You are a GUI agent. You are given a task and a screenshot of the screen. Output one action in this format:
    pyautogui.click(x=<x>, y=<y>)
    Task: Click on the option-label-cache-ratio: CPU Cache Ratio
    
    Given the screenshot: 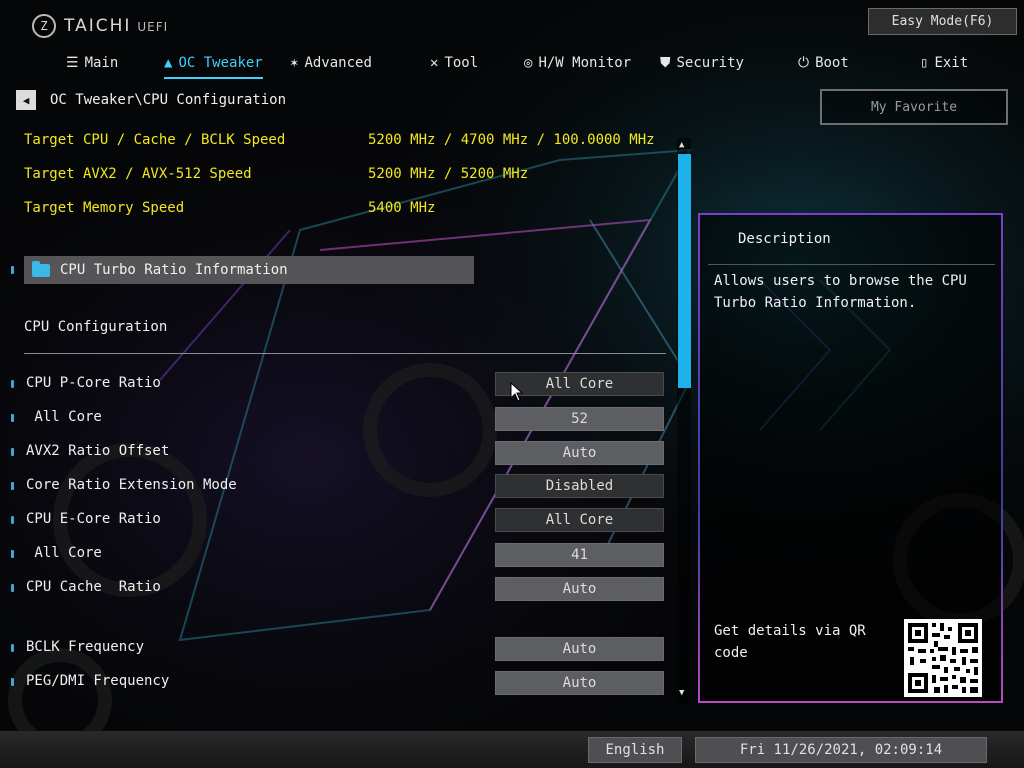 What is the action you would take?
    pyautogui.click(x=93, y=587)
    